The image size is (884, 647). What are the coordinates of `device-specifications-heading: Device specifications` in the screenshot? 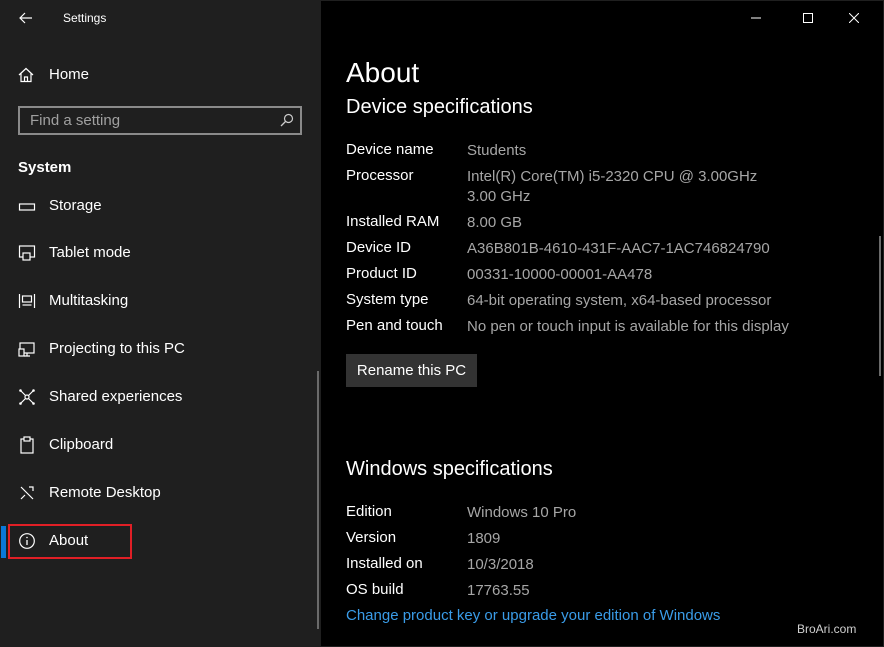 It's located at (439, 107).